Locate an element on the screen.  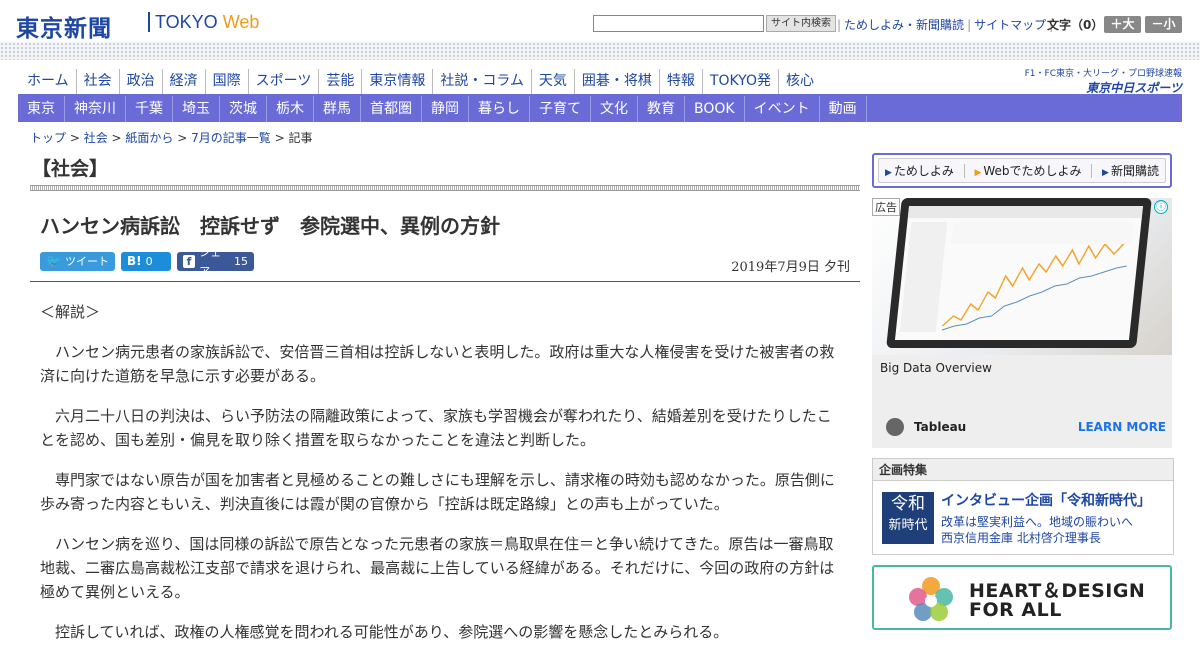
facebook-icon: f is located at coordinates (189, 261).